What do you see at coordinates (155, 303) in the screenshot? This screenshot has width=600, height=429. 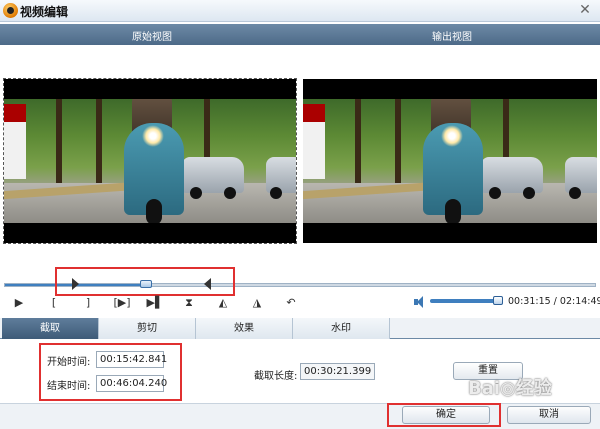 I see `next-frame-button: ▶▌` at bounding box center [155, 303].